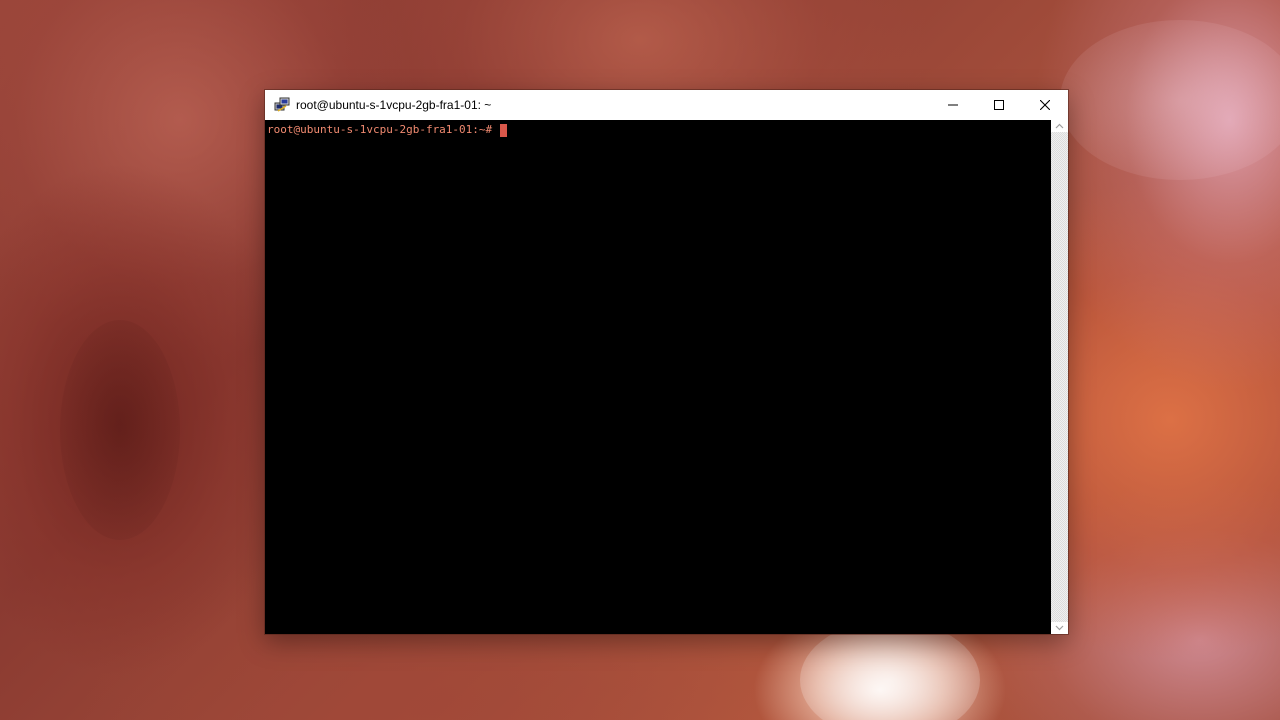 This screenshot has width=1280, height=720. I want to click on scroll-up-button, so click(1059, 126).